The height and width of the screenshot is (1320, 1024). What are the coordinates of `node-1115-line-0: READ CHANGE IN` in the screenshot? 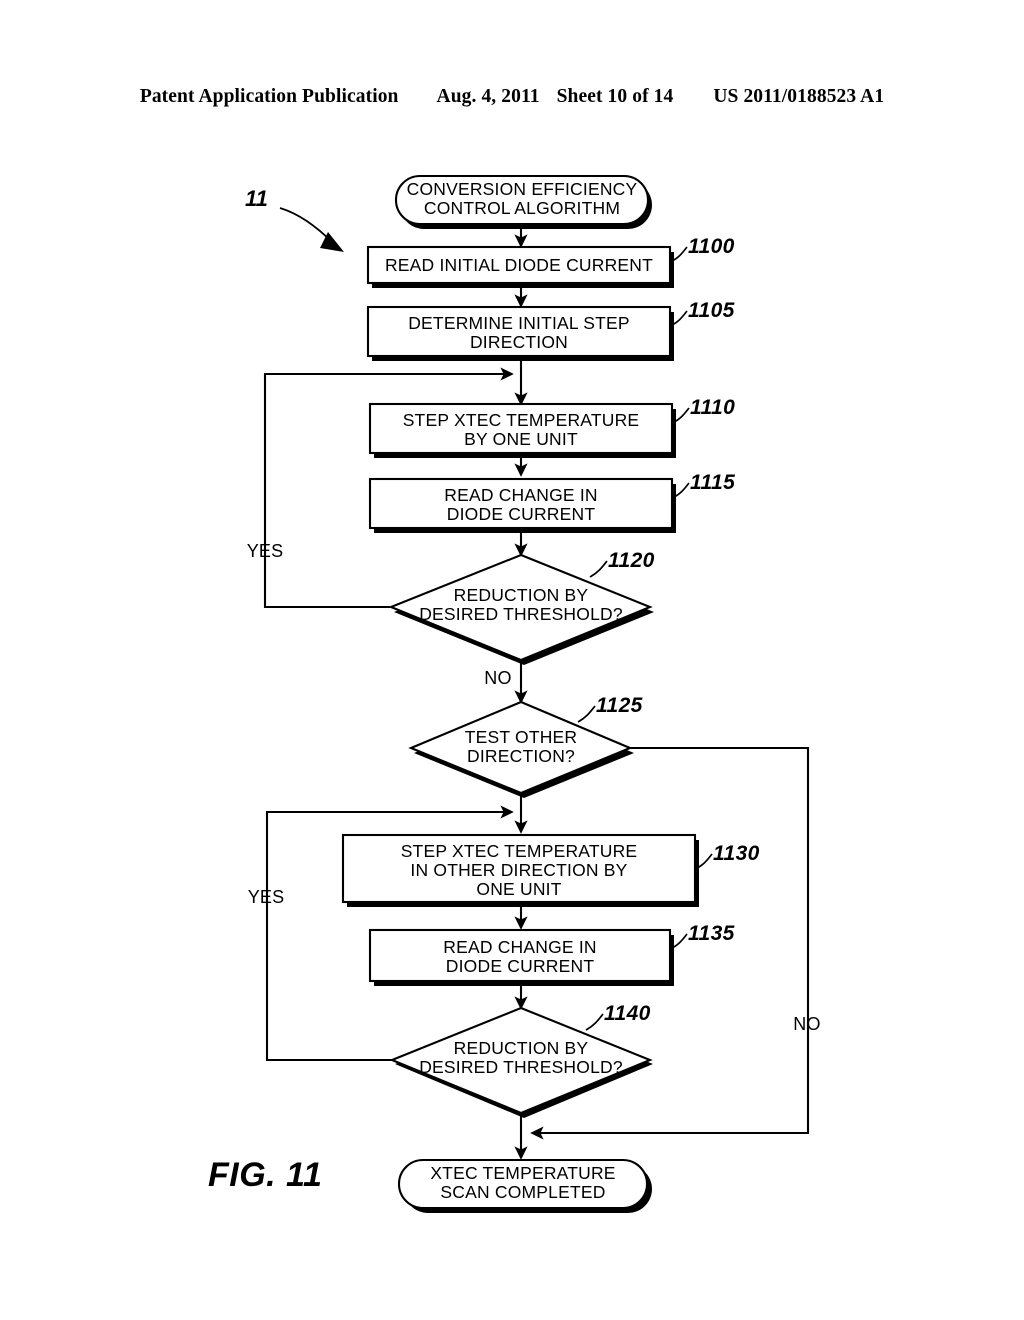 It's located at (521, 495).